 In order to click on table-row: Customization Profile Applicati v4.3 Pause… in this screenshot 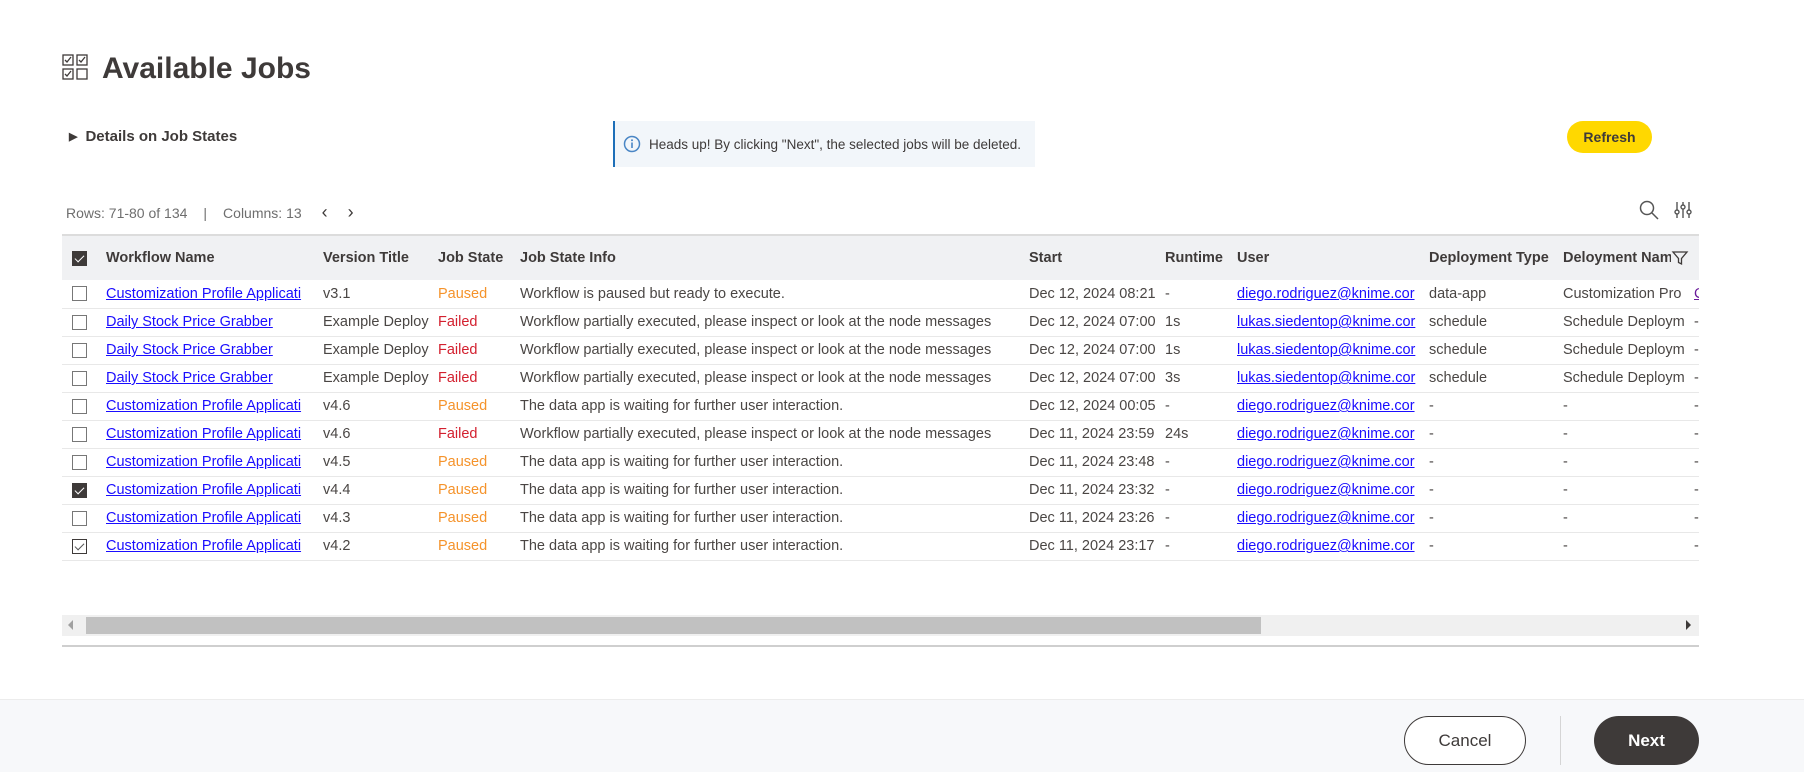, I will do `click(880, 518)`.